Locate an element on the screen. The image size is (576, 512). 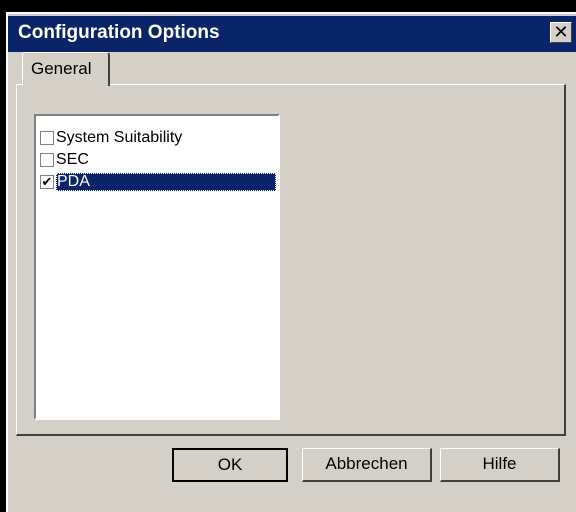
option-pda: ✔ PDA is located at coordinates (157, 183).